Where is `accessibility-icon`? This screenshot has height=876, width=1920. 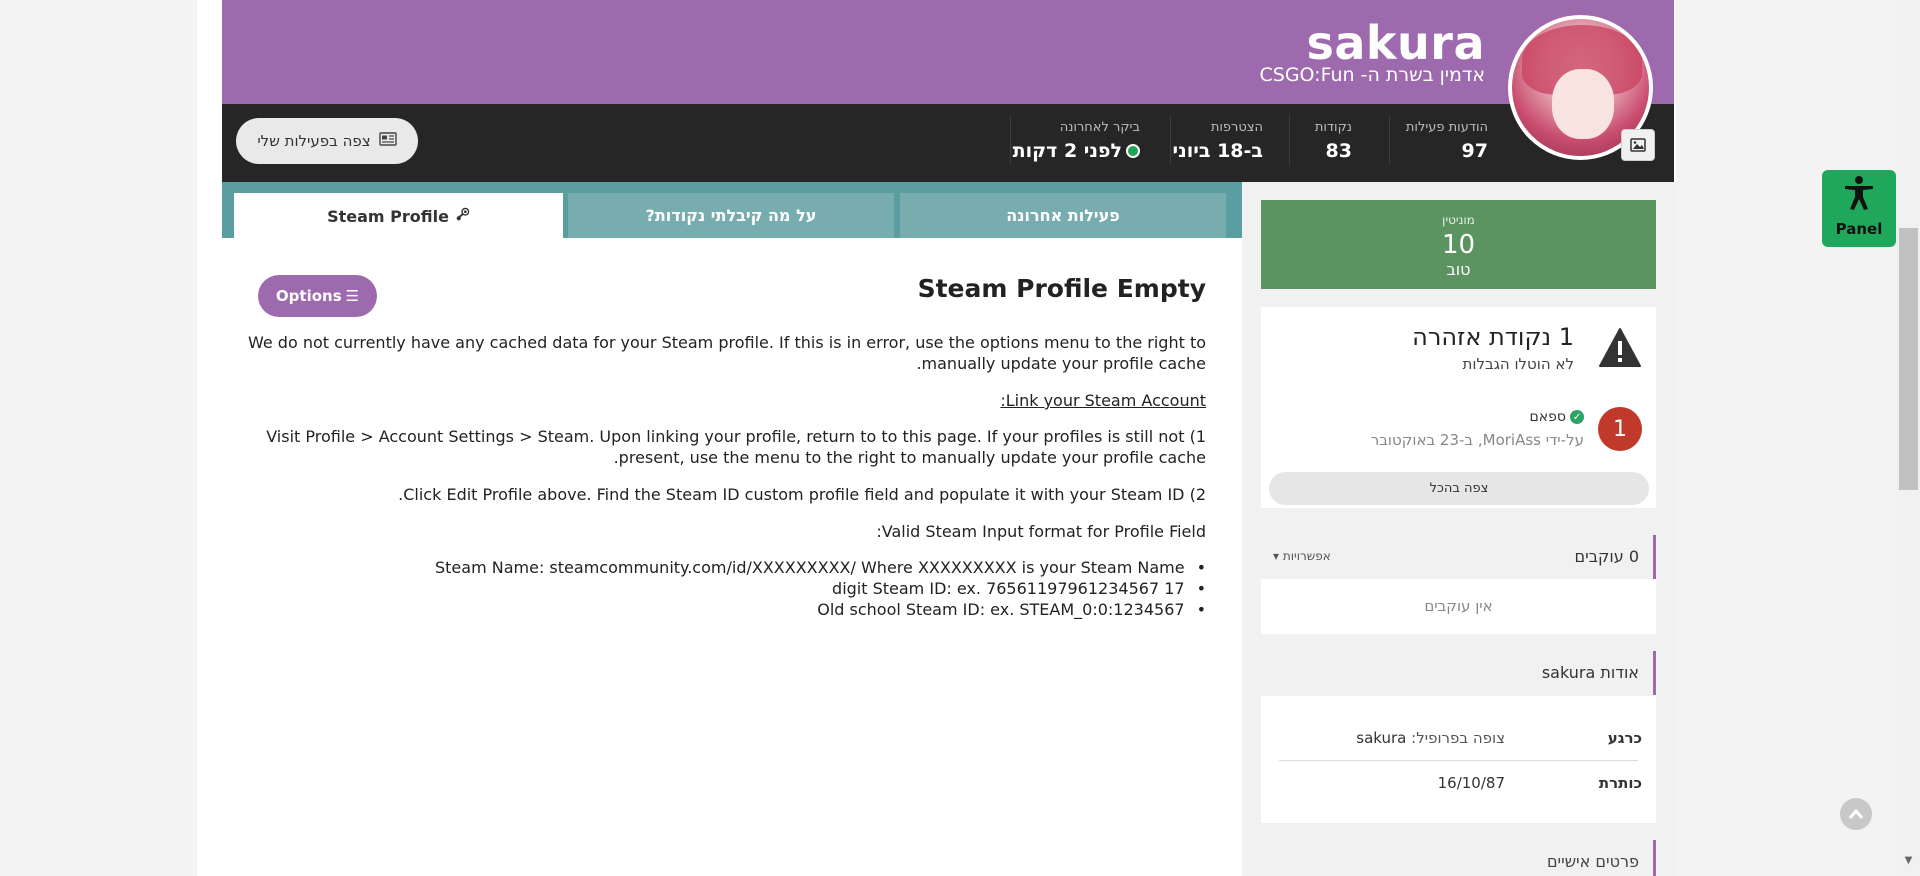 accessibility-icon is located at coordinates (1859, 197).